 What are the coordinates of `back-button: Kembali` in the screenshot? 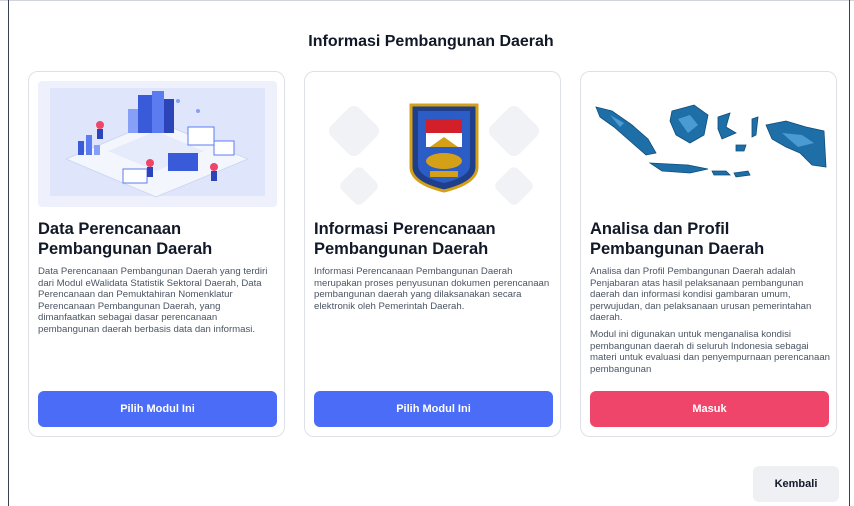 It's located at (796, 484).